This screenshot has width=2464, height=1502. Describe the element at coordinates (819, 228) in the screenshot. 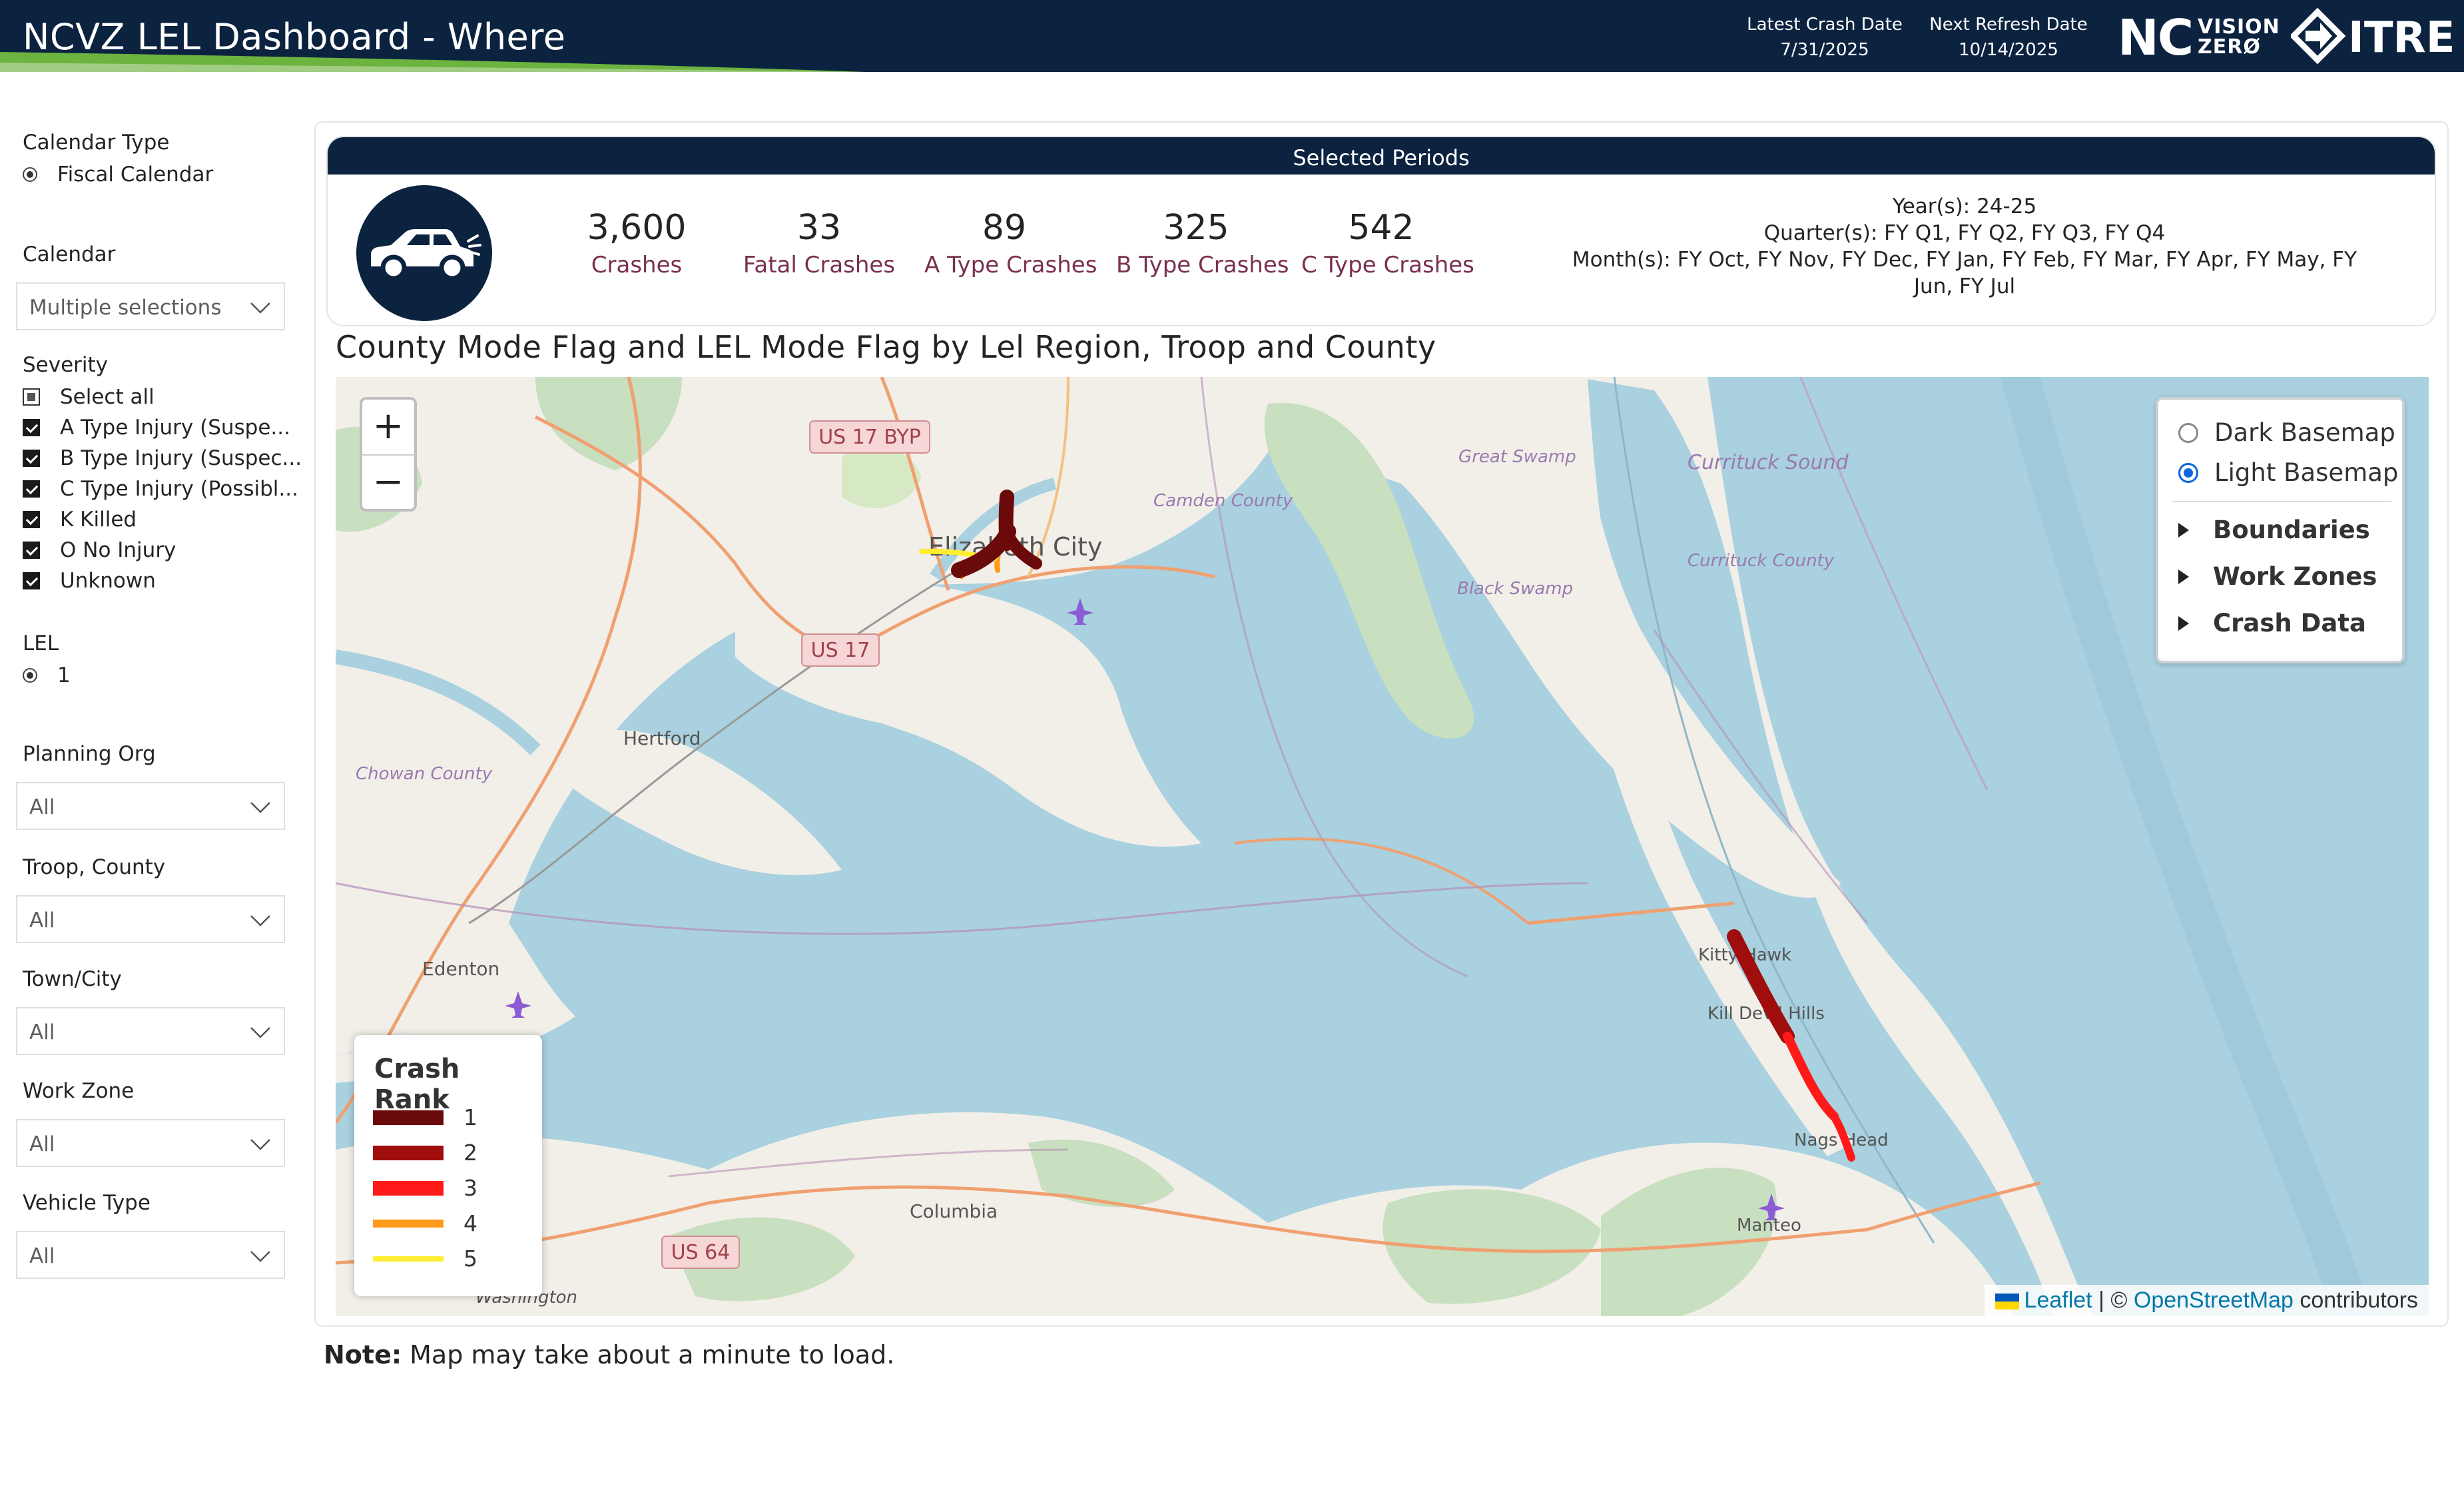

I see `kpi-fatal-value: 33` at that location.